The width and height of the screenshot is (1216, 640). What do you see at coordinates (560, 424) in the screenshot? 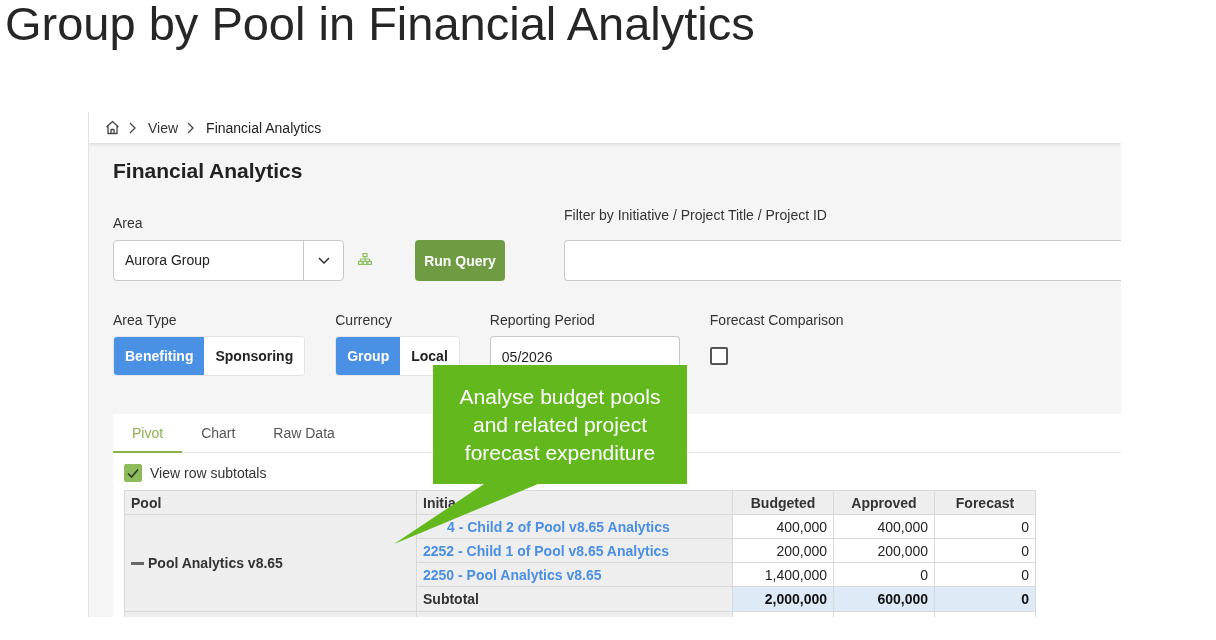
I see `callout-text: Analyse budget pools and related project forecast expenditure` at bounding box center [560, 424].